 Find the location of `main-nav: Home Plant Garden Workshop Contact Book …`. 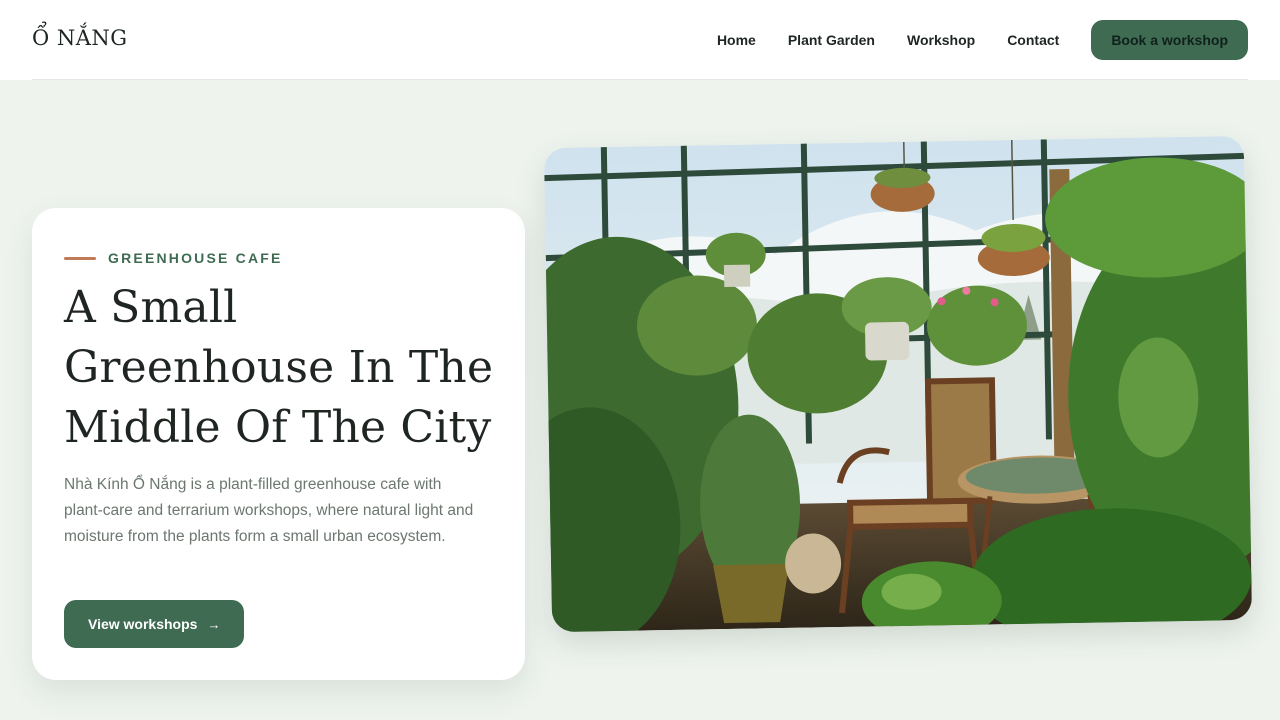

main-nav: Home Plant Garden Workshop Contact Book … is located at coordinates (982, 40).